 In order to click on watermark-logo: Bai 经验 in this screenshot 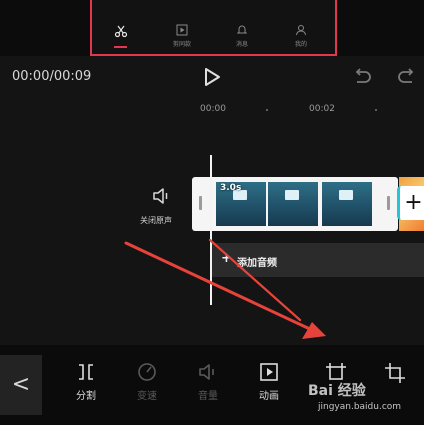, I will do `click(337, 391)`.